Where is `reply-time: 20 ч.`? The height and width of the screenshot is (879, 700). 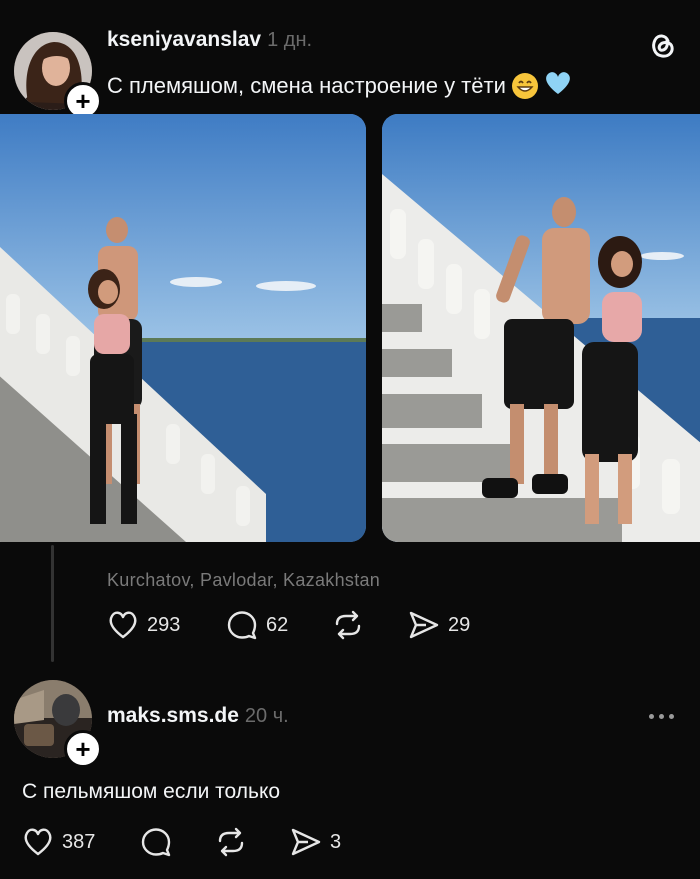 reply-time: 20 ч. is located at coordinates (266, 716).